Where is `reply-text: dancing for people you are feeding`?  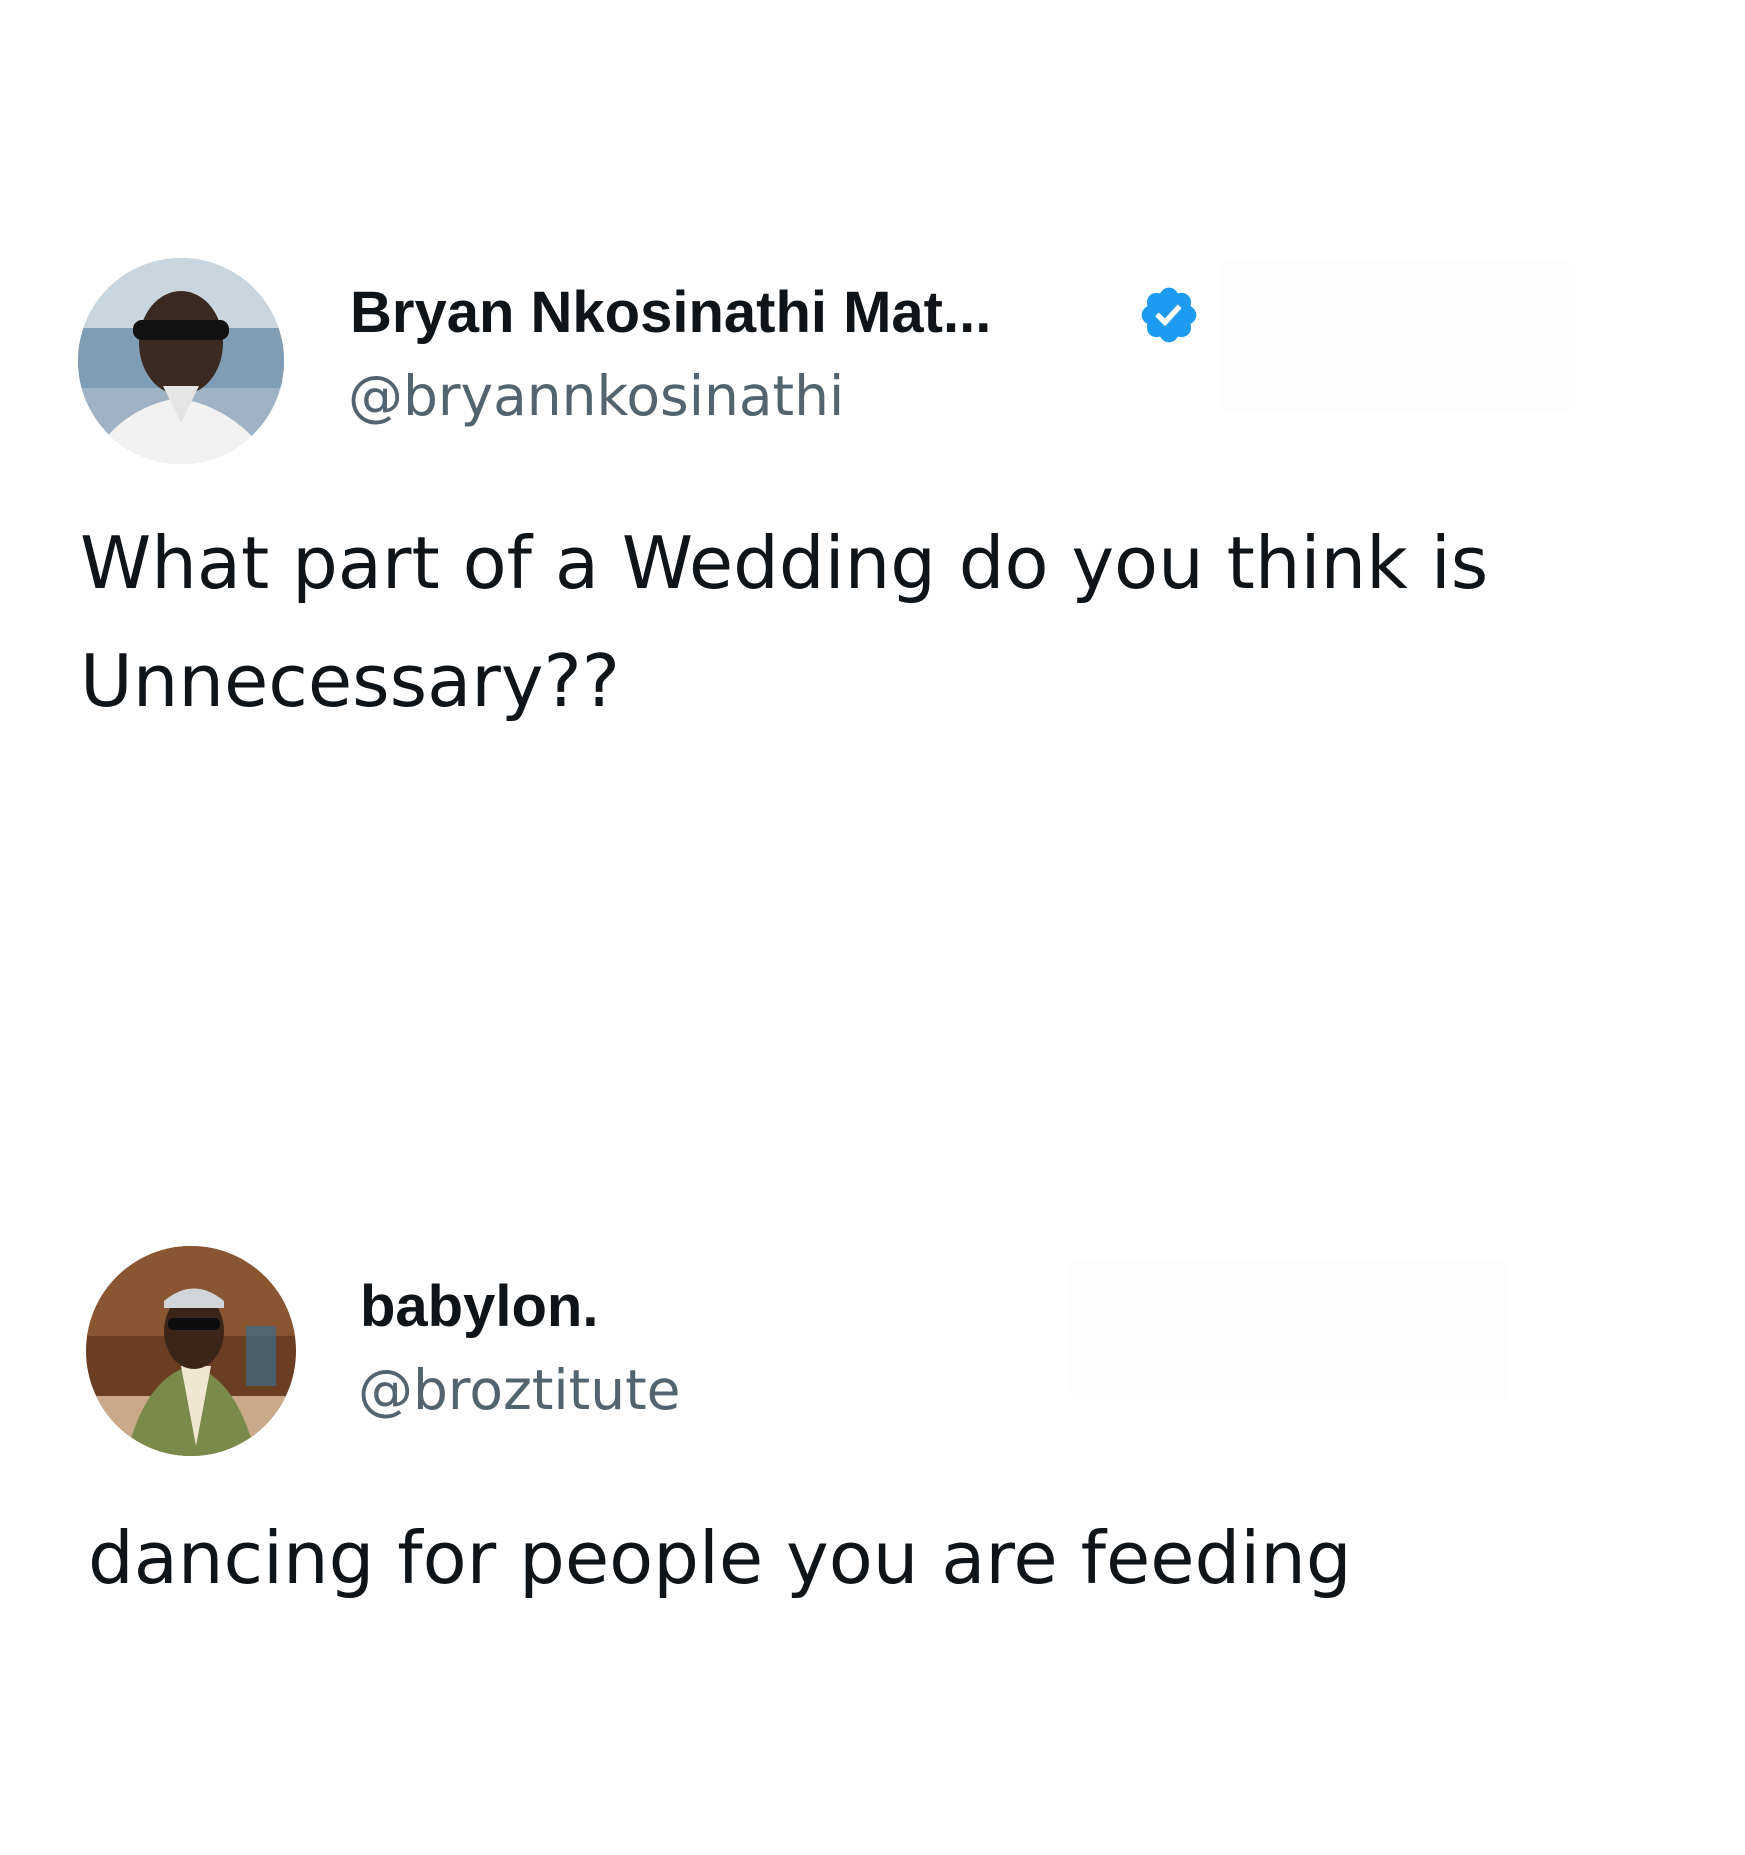
reply-text: dancing for people you are feeding is located at coordinates (720, 1558).